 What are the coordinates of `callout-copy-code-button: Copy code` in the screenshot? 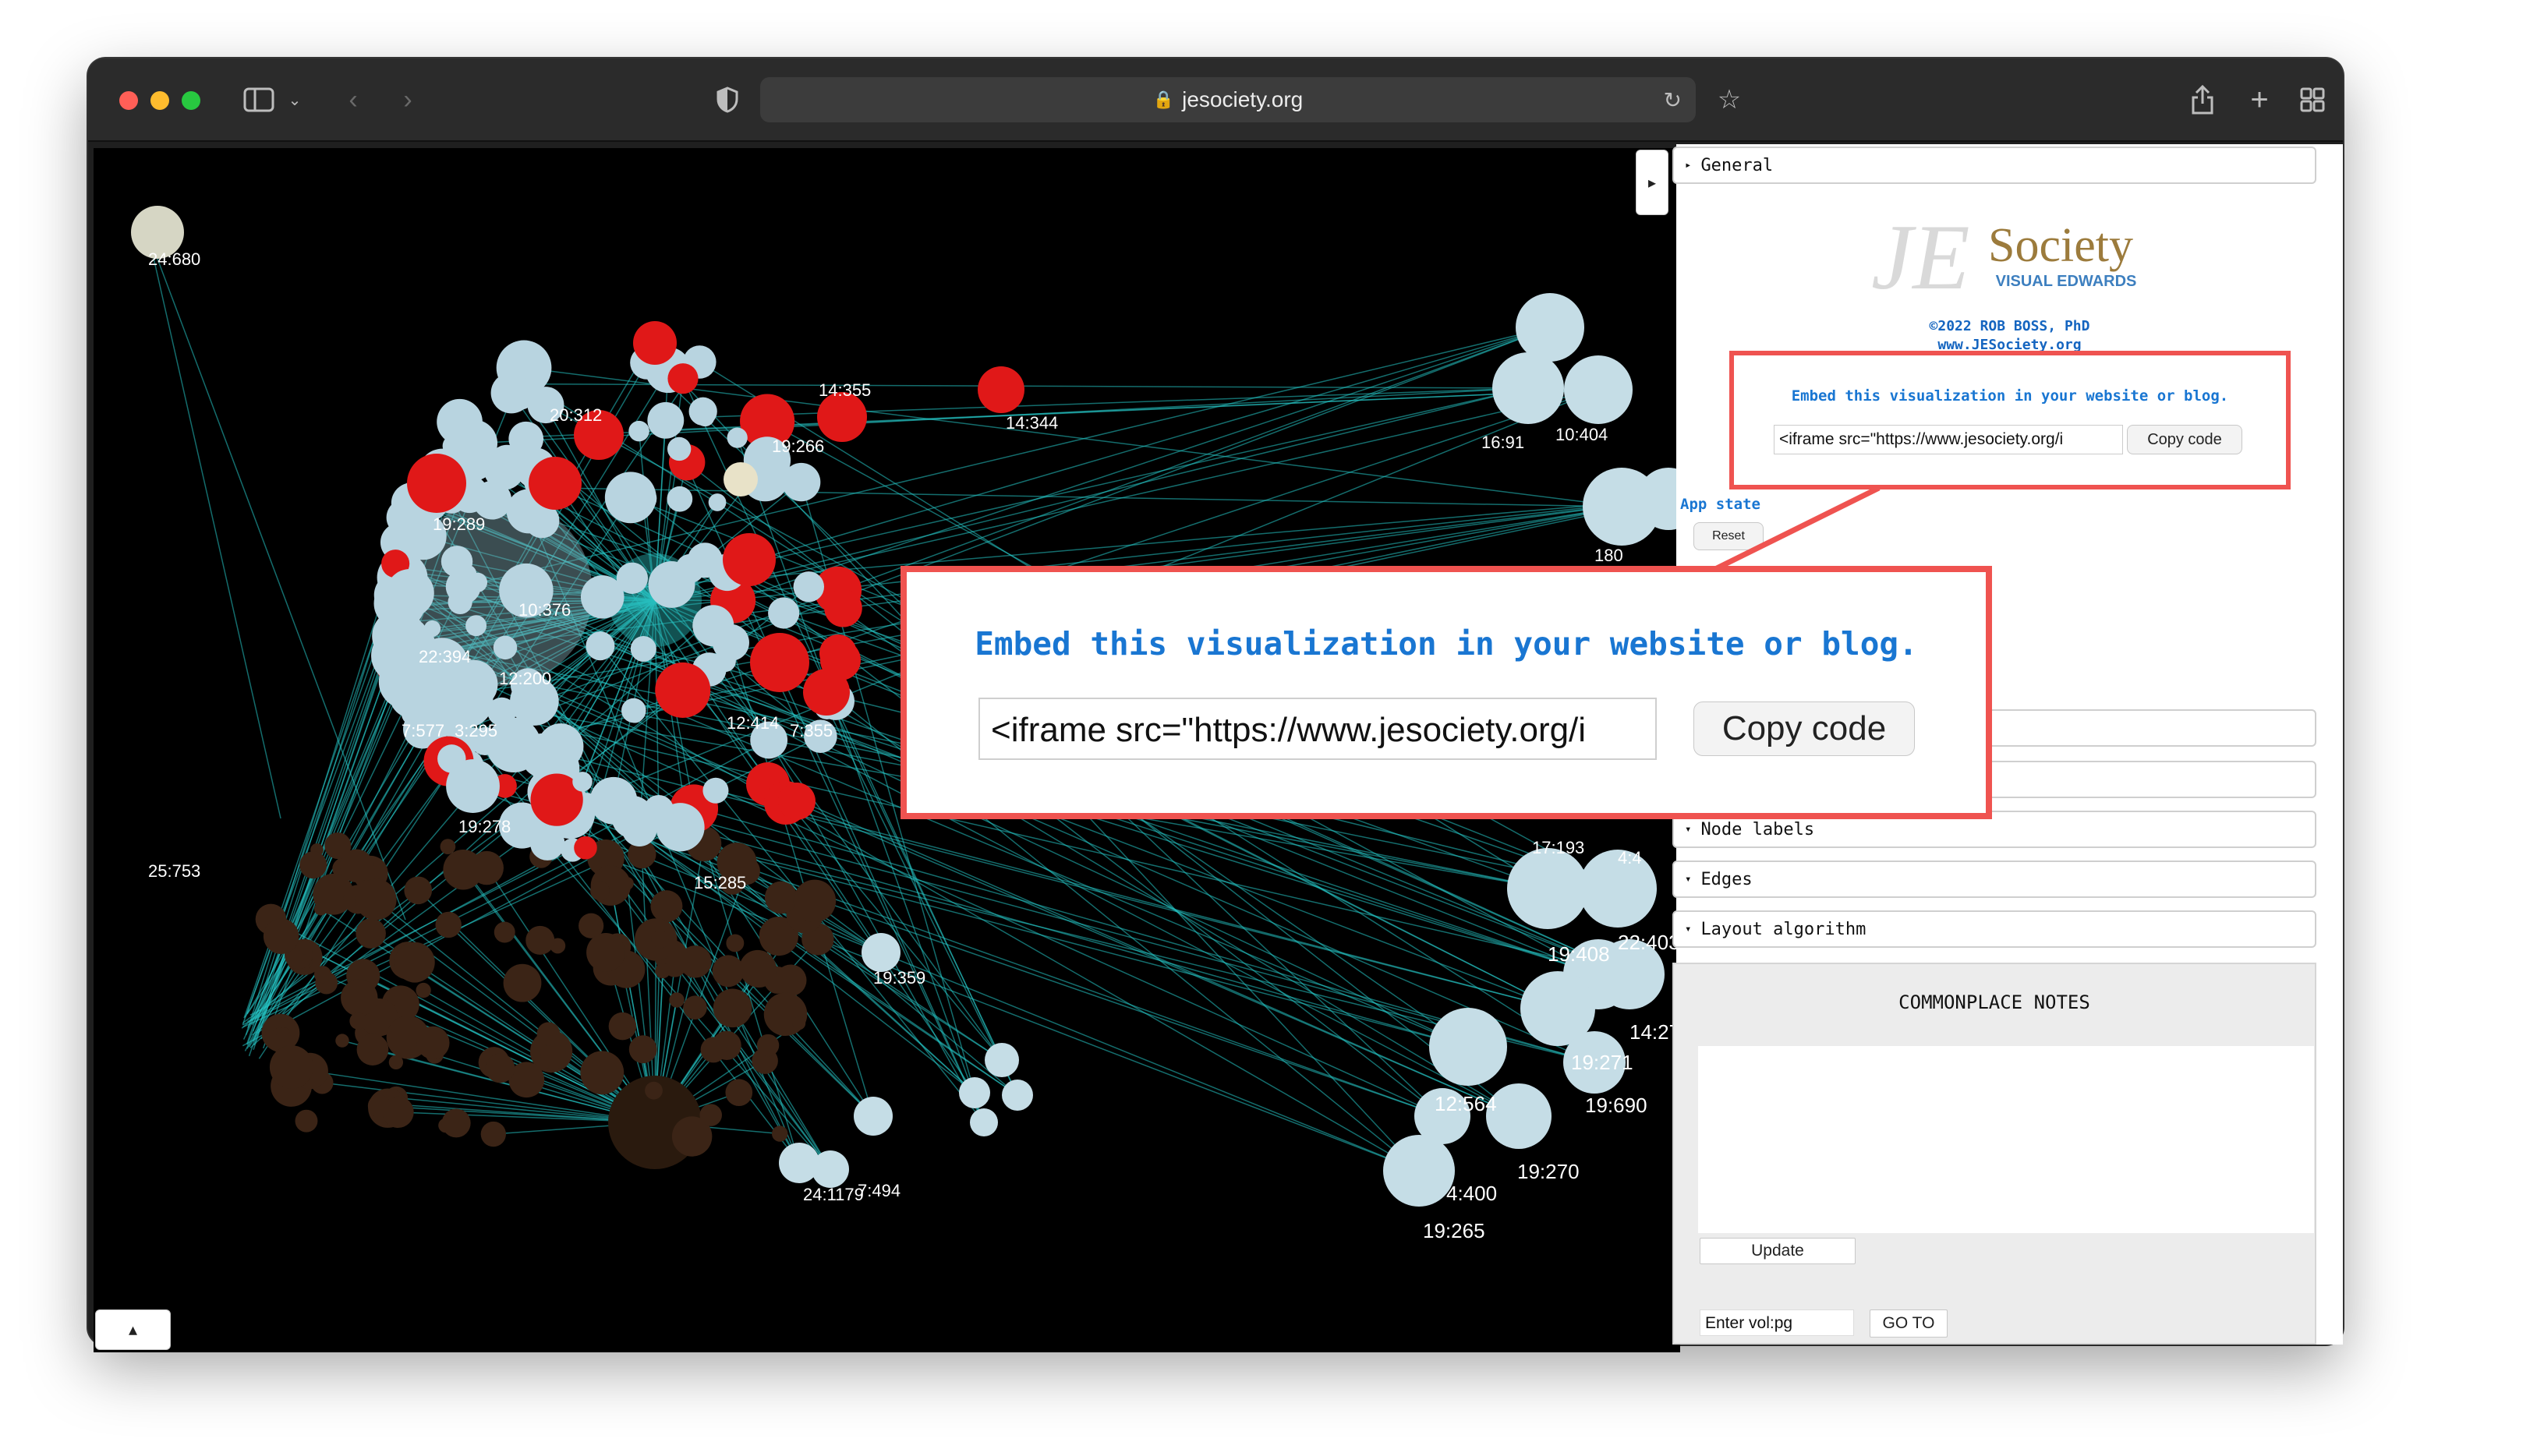 It's located at (1804, 729).